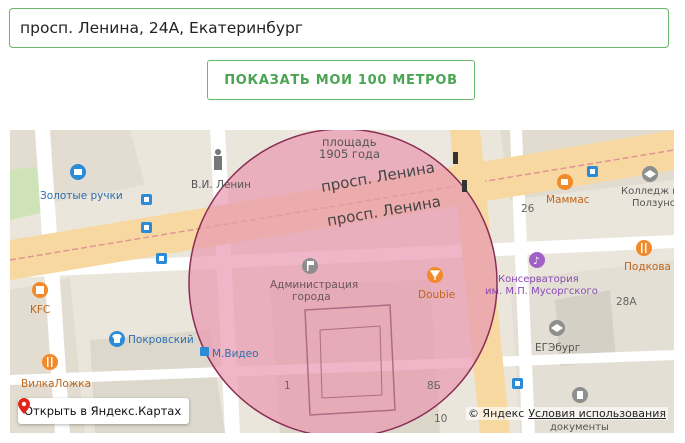  Describe the element at coordinates (653, 203) in the screenshot. I see `poi-label-college-2: Ползунова` at that location.